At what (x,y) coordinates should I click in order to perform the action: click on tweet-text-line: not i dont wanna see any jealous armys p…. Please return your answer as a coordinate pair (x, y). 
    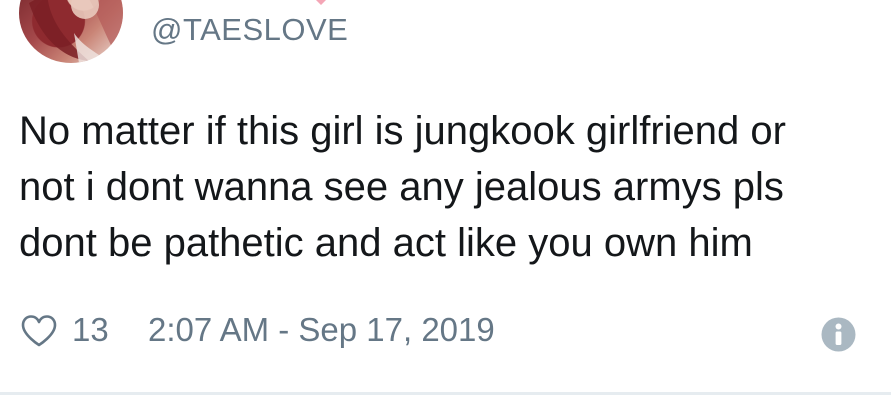
    Looking at the image, I should click on (401, 187).